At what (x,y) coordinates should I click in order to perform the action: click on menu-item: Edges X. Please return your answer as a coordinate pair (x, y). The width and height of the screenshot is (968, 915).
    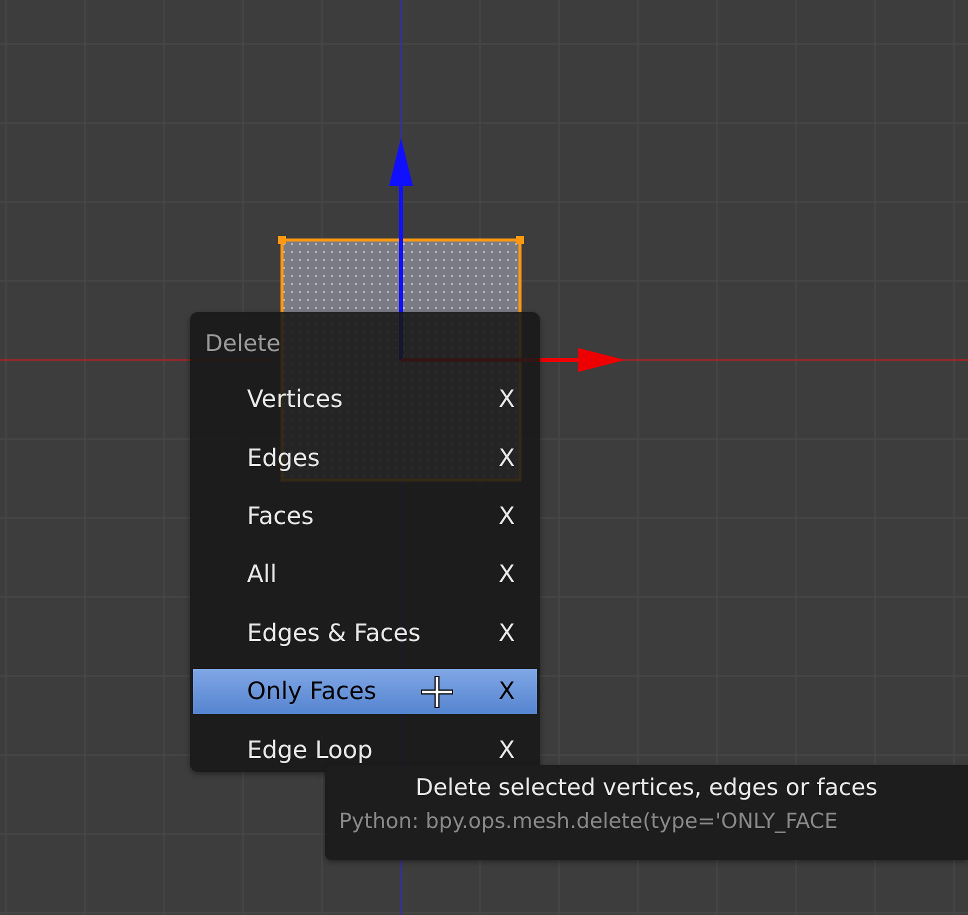
    Looking at the image, I should click on (365, 457).